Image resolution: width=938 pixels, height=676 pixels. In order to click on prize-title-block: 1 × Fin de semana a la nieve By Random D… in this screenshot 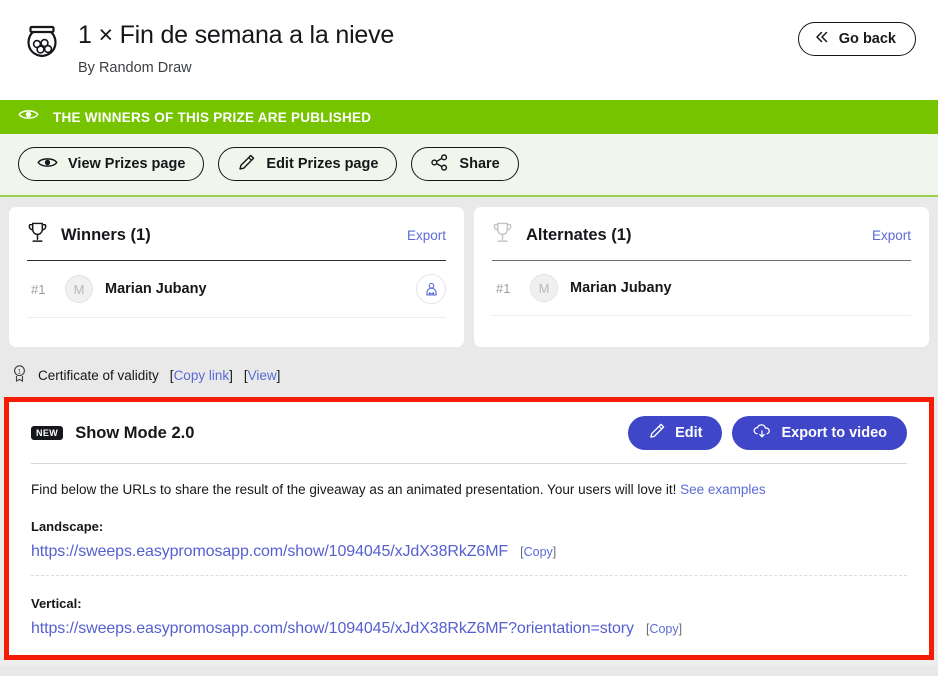, I will do `click(497, 47)`.